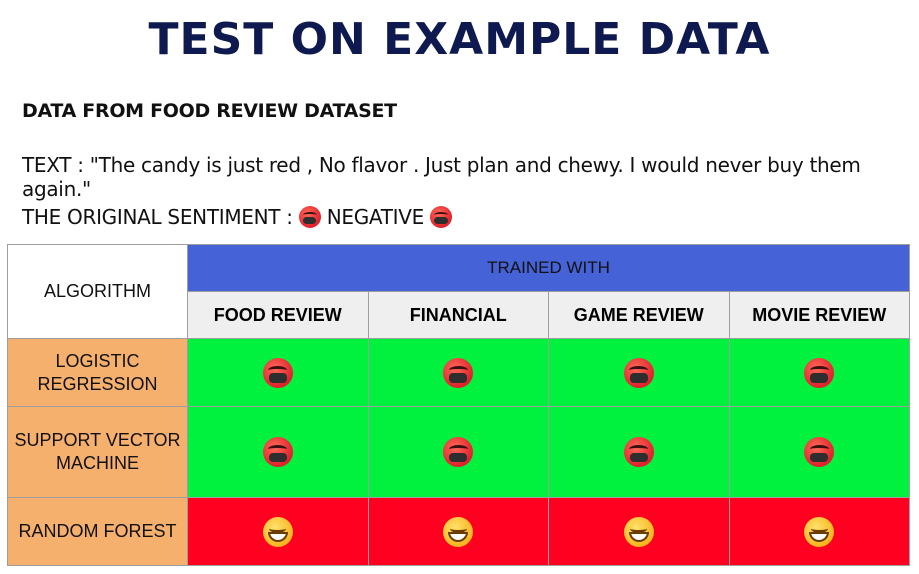  What do you see at coordinates (458, 315) in the screenshot?
I see `column-header-financial: FINANCIAL` at bounding box center [458, 315].